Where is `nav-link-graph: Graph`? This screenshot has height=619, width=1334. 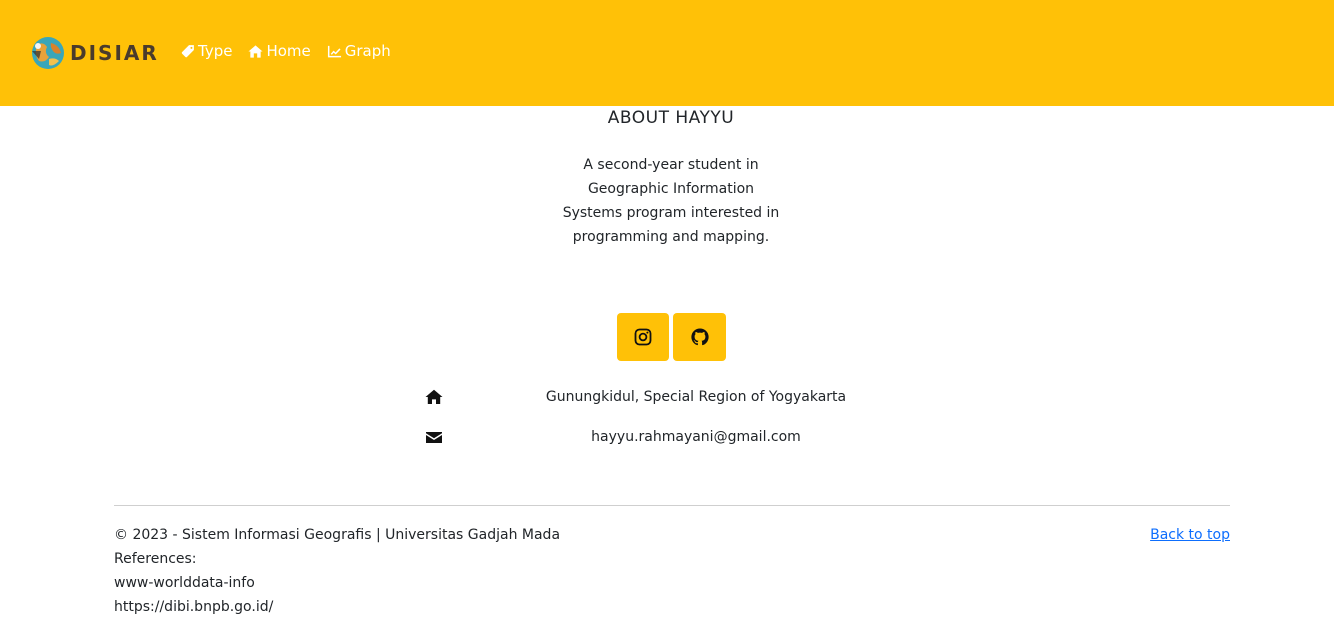
nav-link-graph: Graph is located at coordinates (359, 51).